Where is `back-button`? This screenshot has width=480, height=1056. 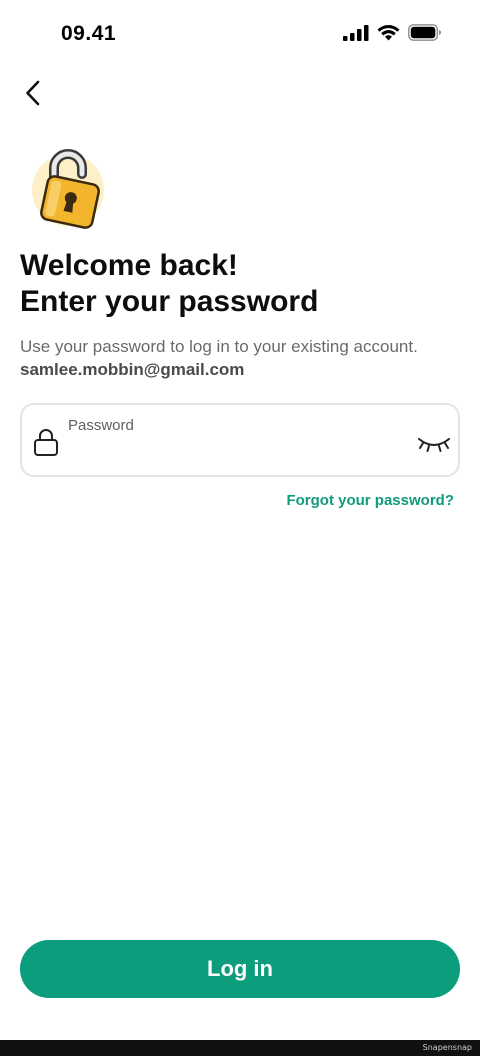
back-button is located at coordinates (33, 93).